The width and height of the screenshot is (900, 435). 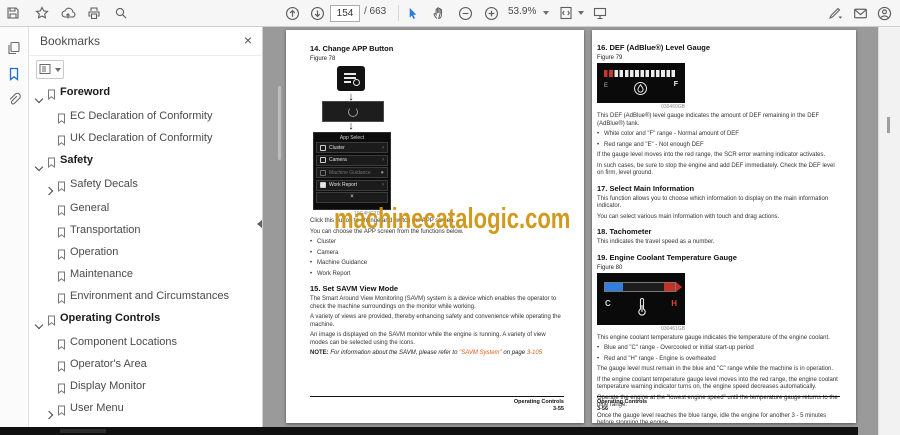 What do you see at coordinates (68, 13) in the screenshot?
I see `share-upload-icon` at bounding box center [68, 13].